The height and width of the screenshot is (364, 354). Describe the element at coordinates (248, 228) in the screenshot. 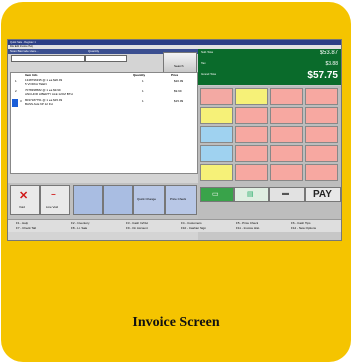

I see `function-key-label: F11 - Invoice Hist.` at that location.